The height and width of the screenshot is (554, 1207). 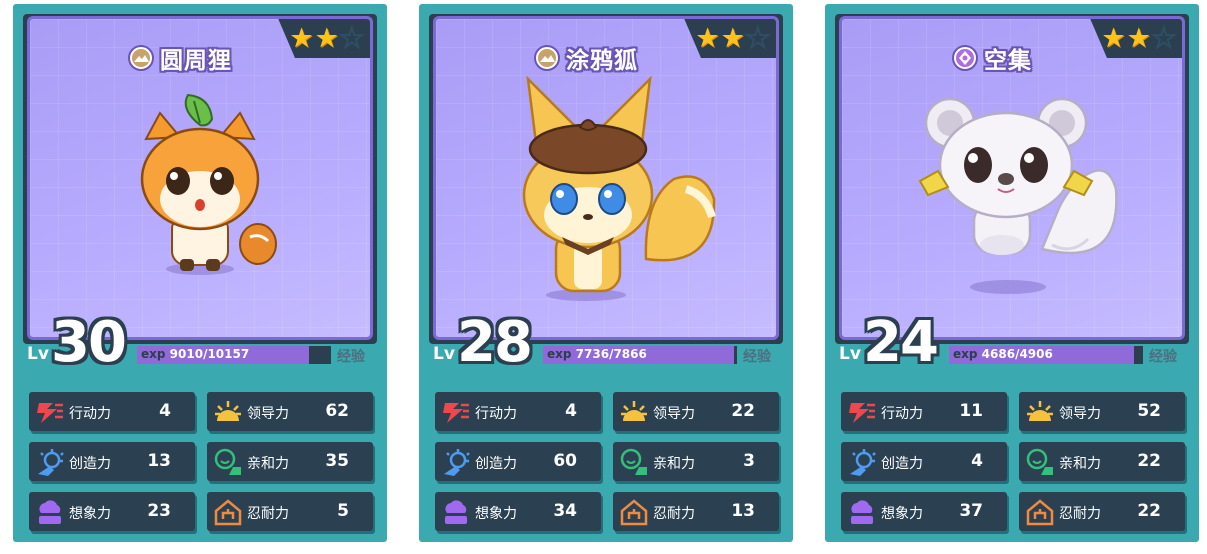 I want to click on exp-current: 4686, so click(x=998, y=354).